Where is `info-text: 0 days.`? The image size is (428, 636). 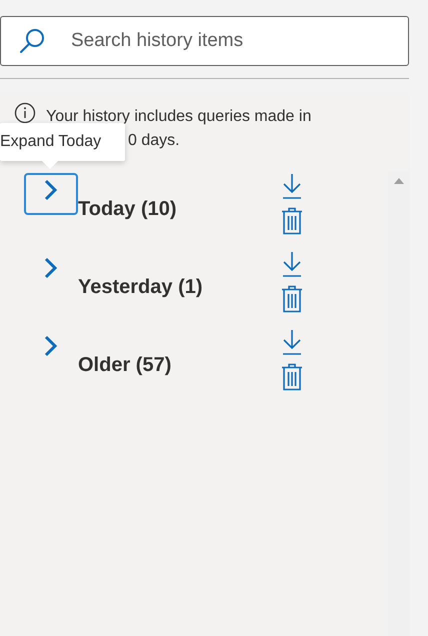 info-text: 0 days. is located at coordinates (154, 141).